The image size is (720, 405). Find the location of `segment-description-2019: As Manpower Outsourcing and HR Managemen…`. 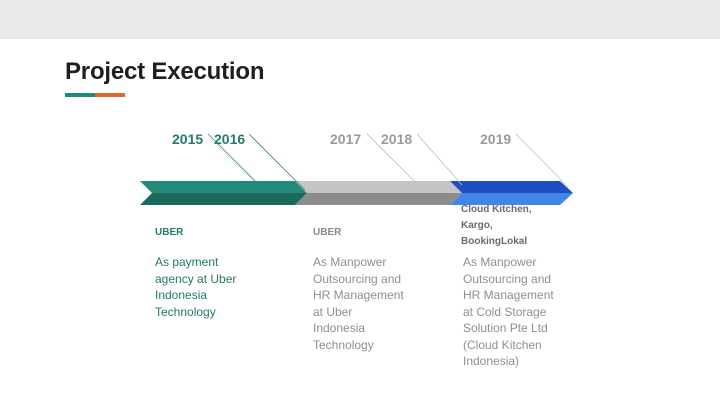

segment-description-2019: As Manpower Outsourcing and HR Managemen… is located at coordinates (508, 311).